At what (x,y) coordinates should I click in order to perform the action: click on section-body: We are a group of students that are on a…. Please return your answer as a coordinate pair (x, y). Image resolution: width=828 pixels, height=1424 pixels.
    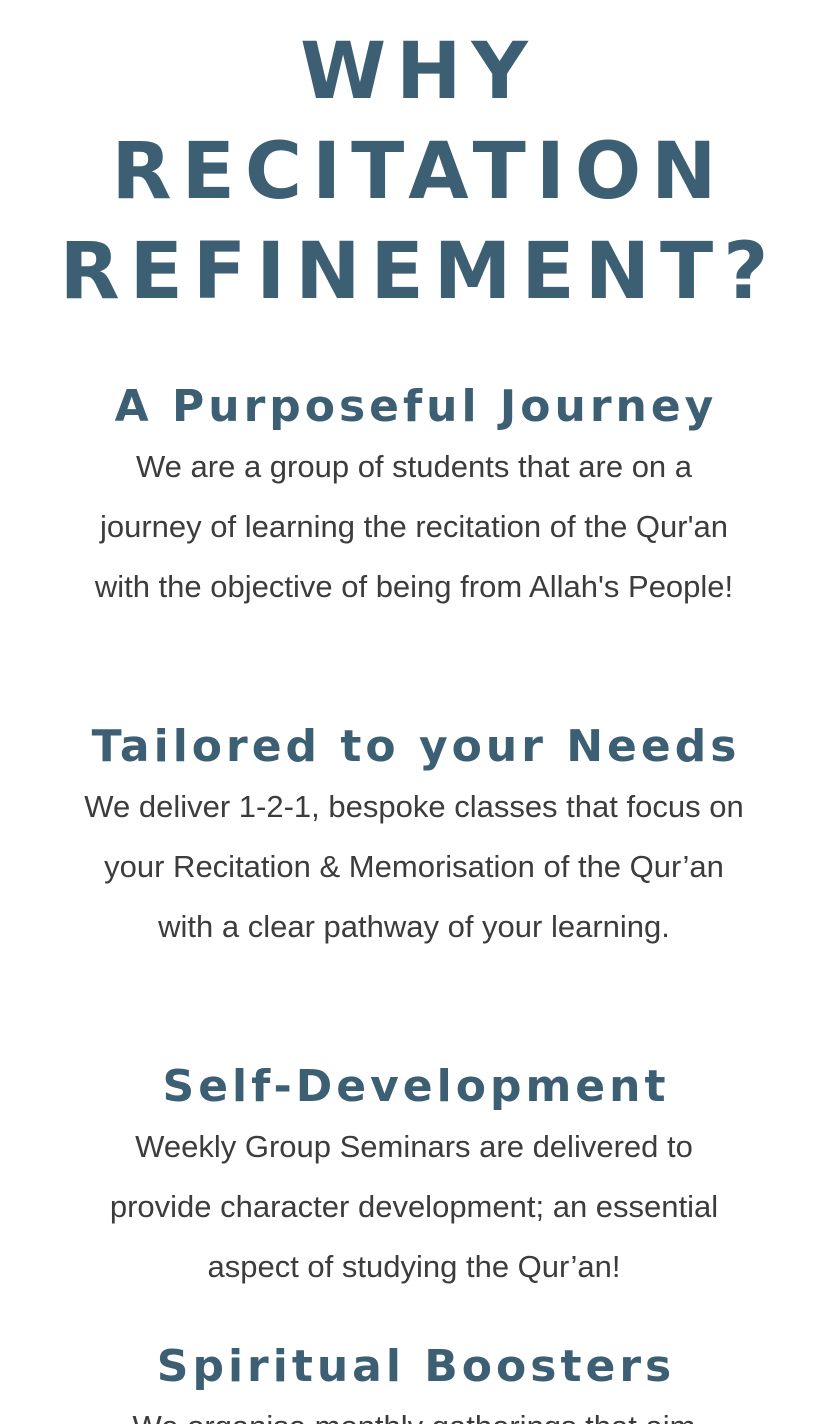
    Looking at the image, I should click on (414, 526).